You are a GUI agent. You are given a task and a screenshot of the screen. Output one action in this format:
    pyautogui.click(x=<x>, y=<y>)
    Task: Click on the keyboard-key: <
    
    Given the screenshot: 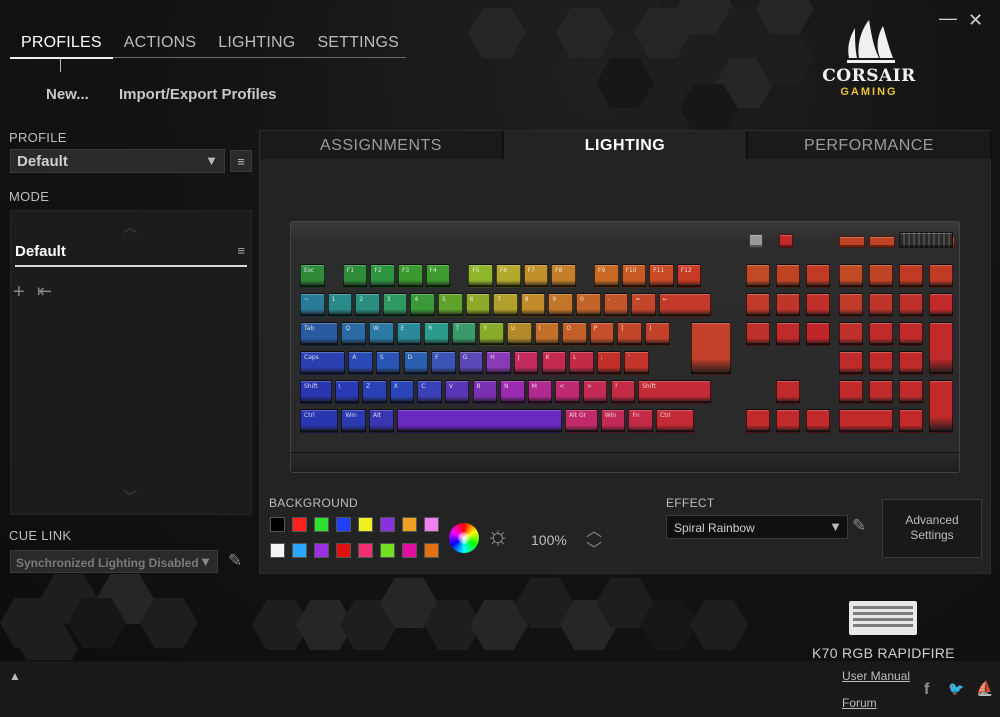 What is the action you would take?
    pyautogui.click(x=567, y=392)
    